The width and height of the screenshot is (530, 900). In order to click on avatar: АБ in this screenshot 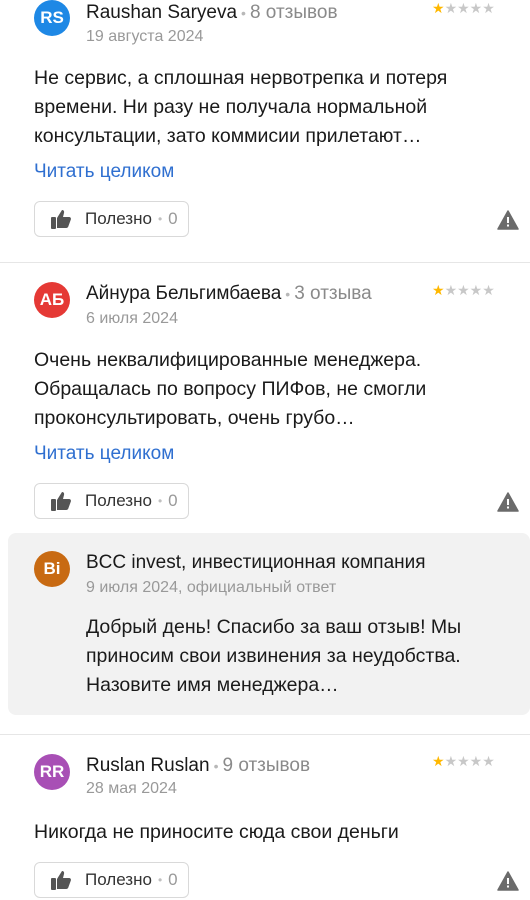, I will do `click(52, 300)`.